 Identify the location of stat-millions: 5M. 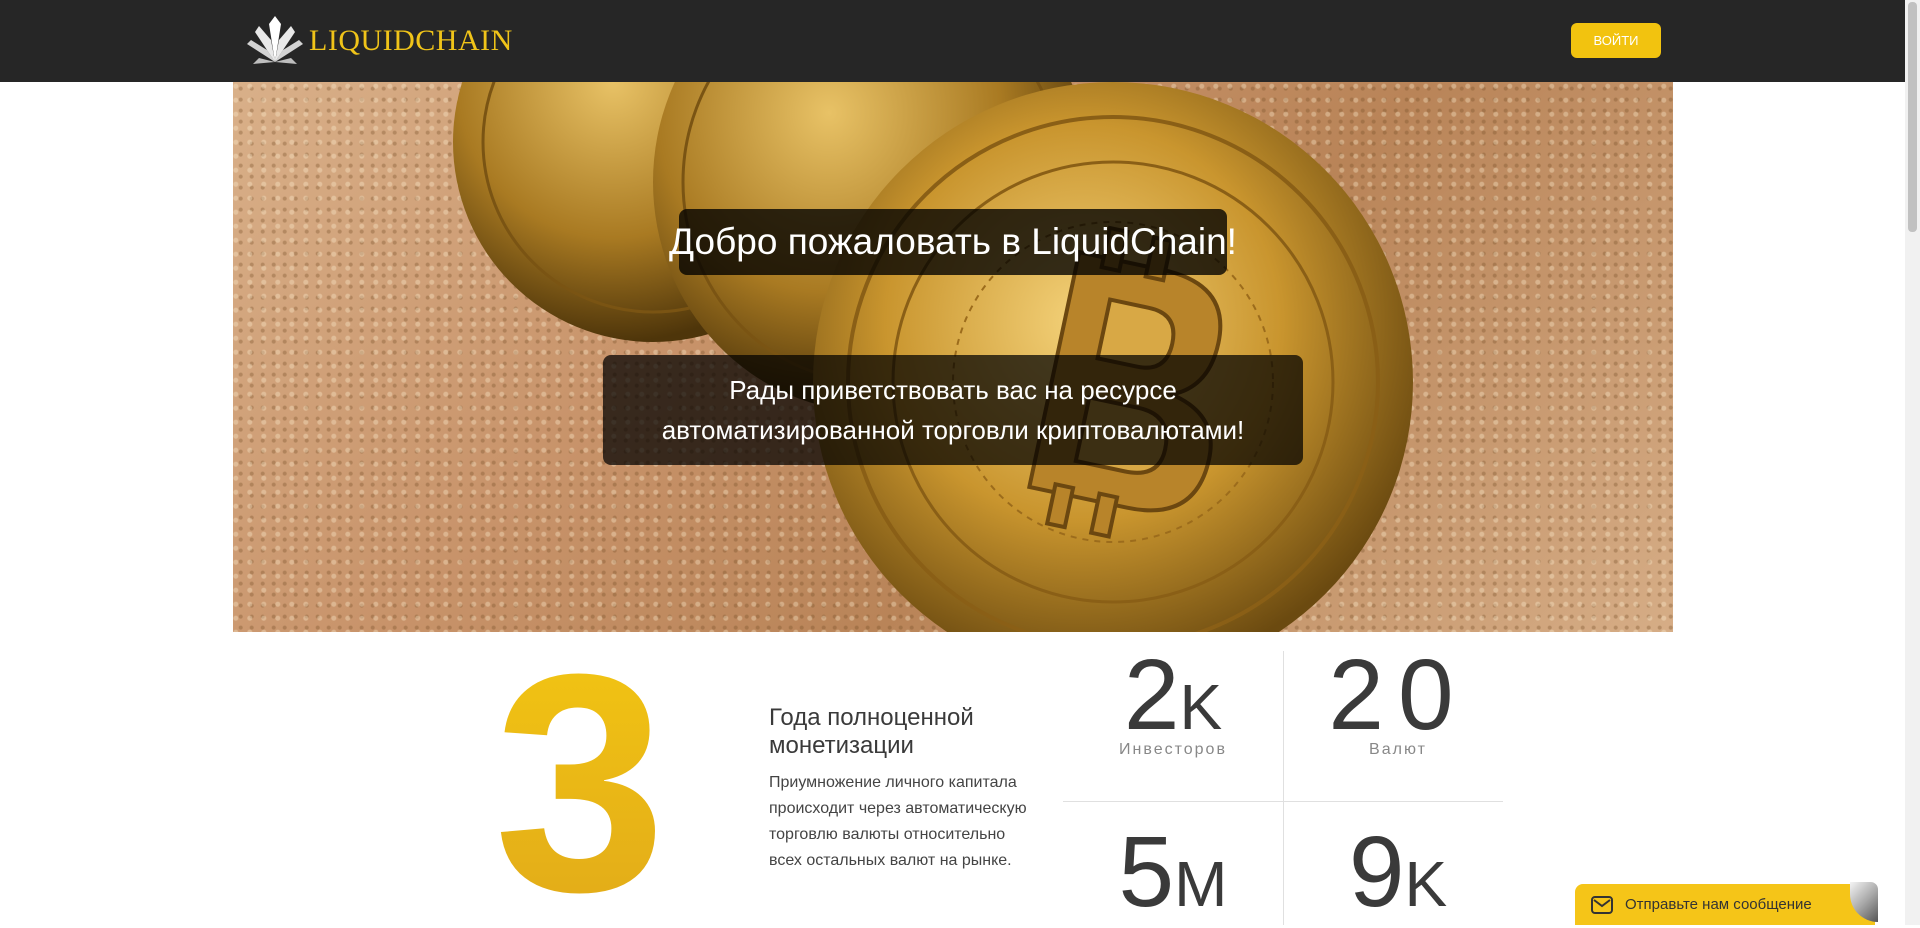
(1173, 872).